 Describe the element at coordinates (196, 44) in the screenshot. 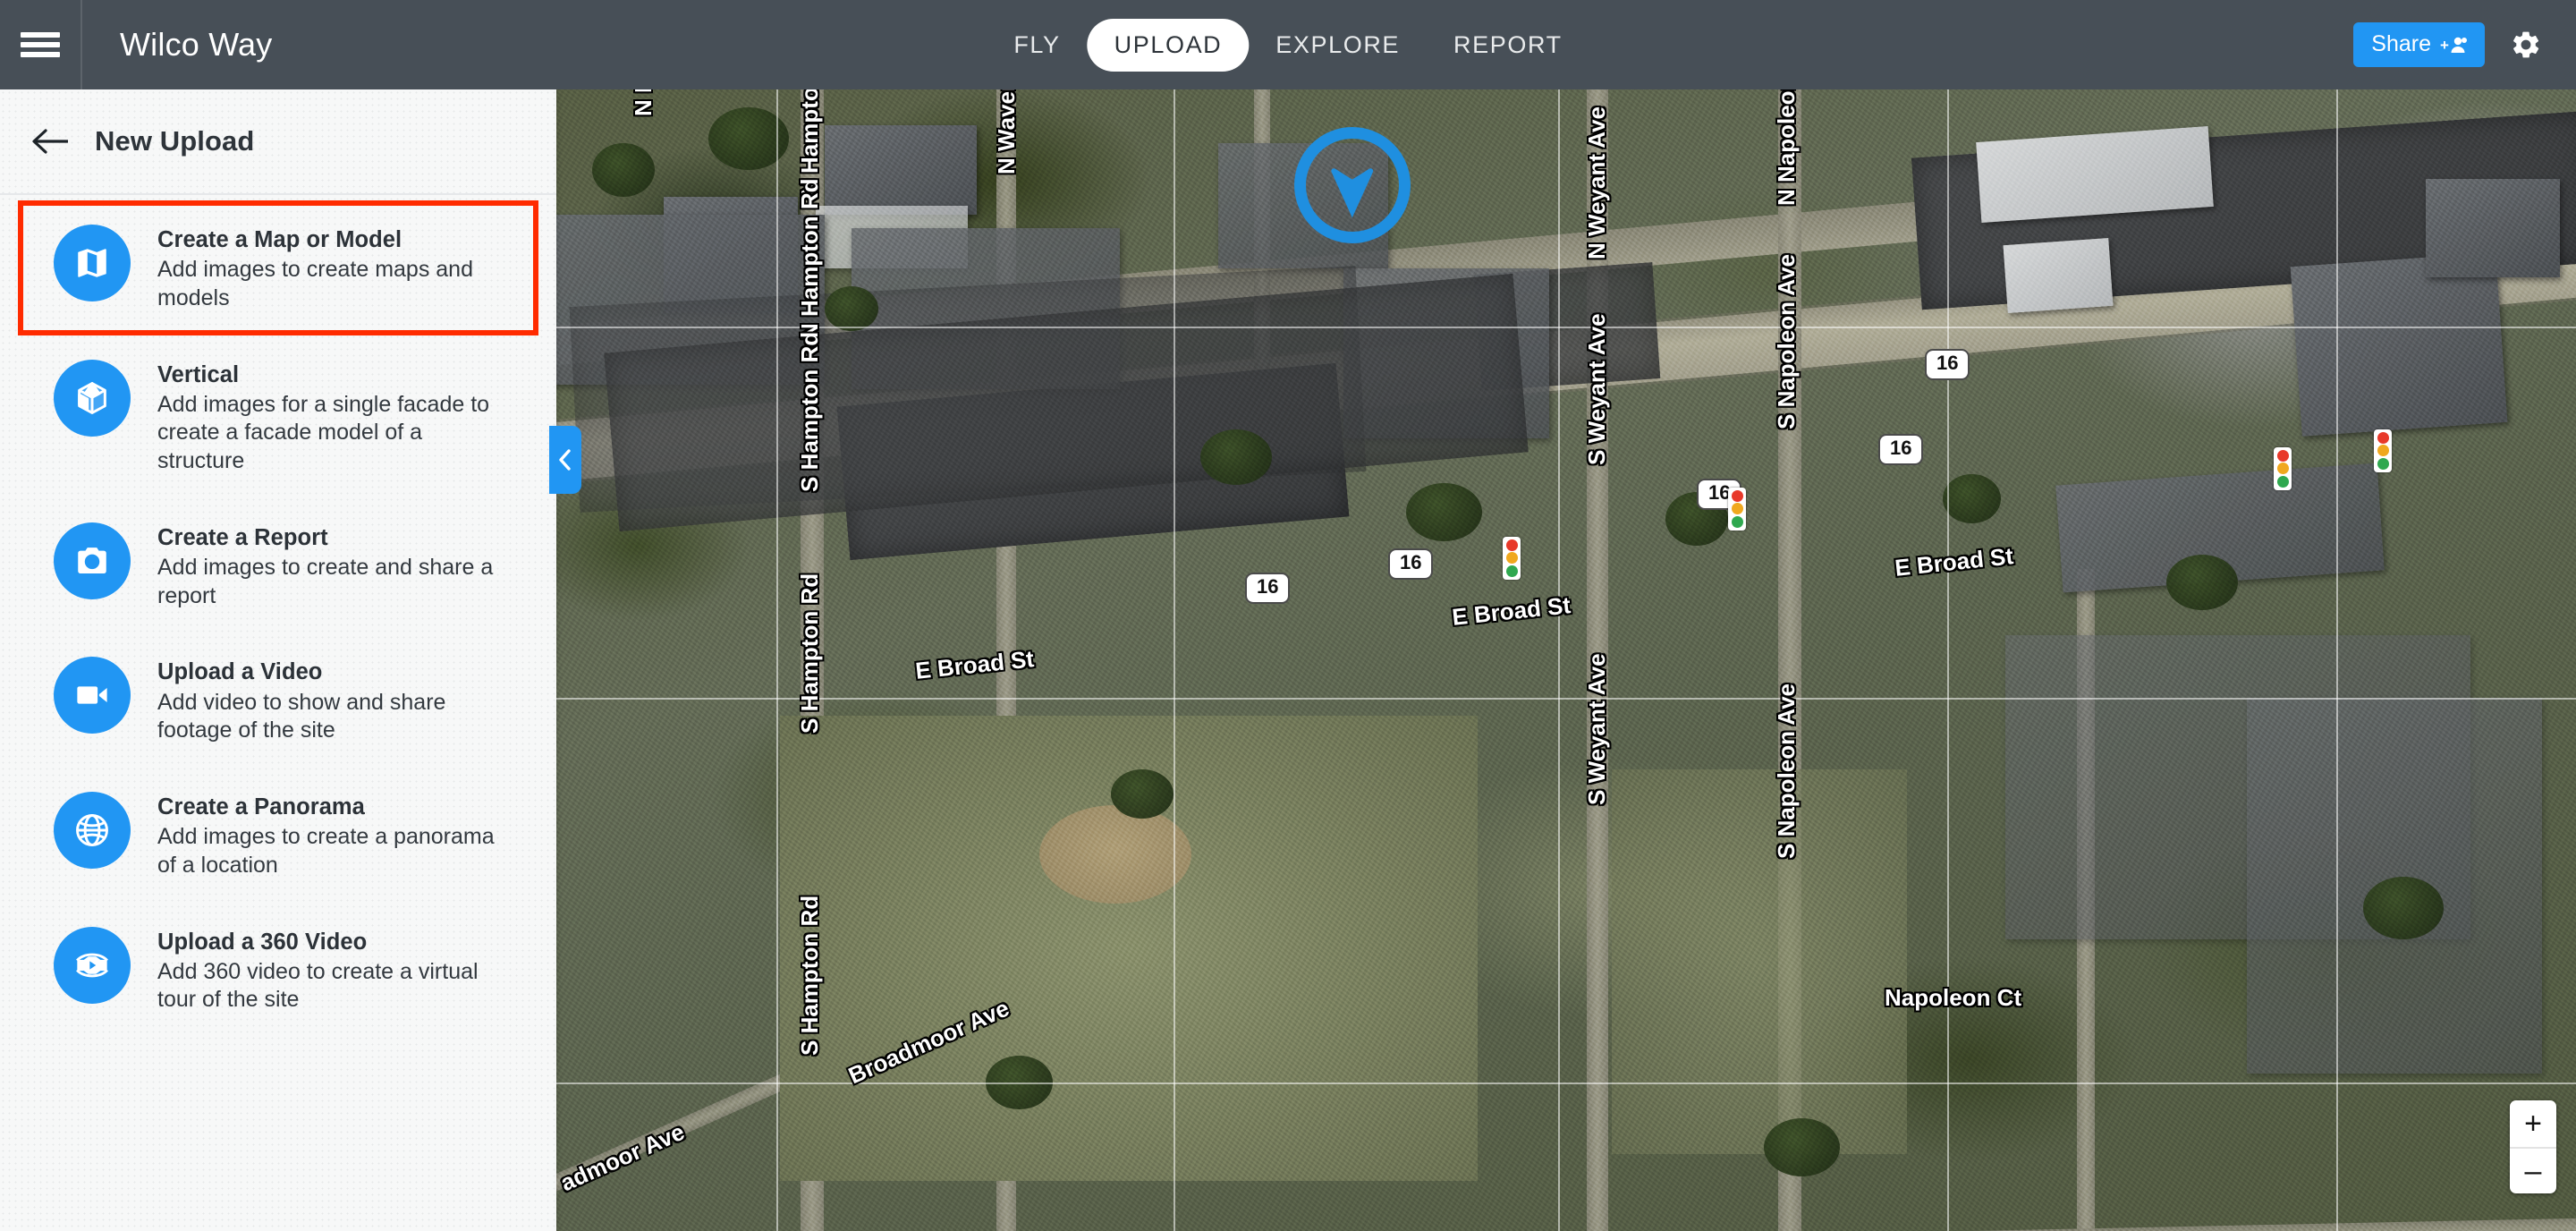

I see `app-title: Wilco Way` at that location.